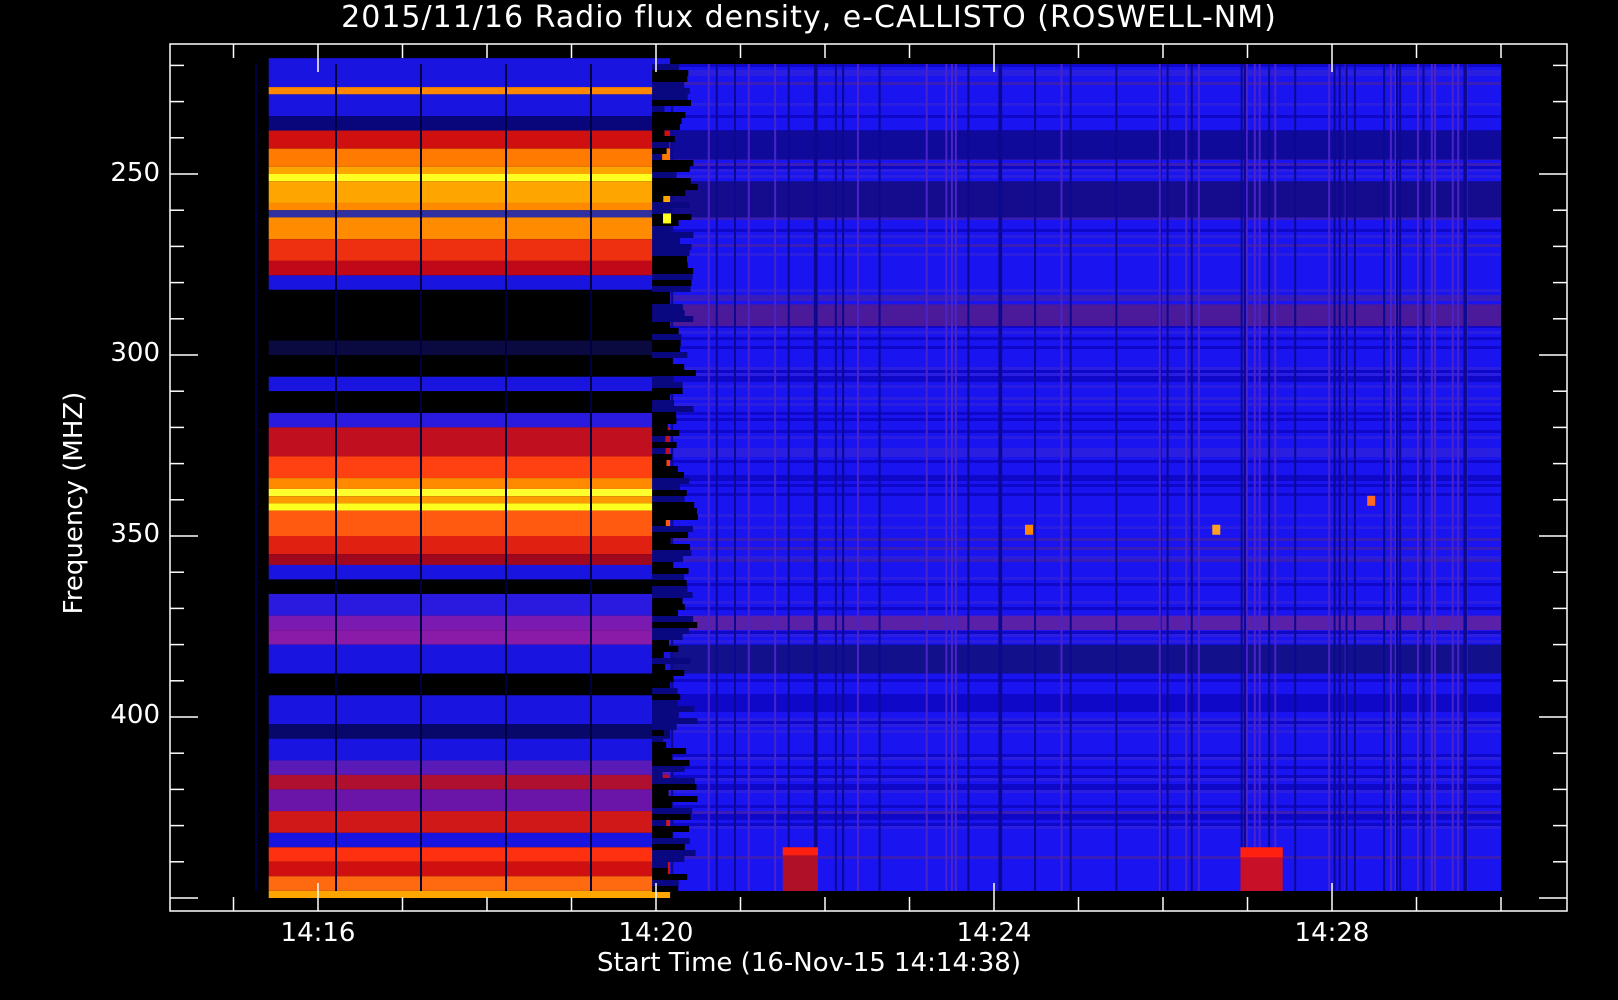 The image size is (1618, 1000). What do you see at coordinates (1216, 529) in the screenshot?
I see `burst-dot` at bounding box center [1216, 529].